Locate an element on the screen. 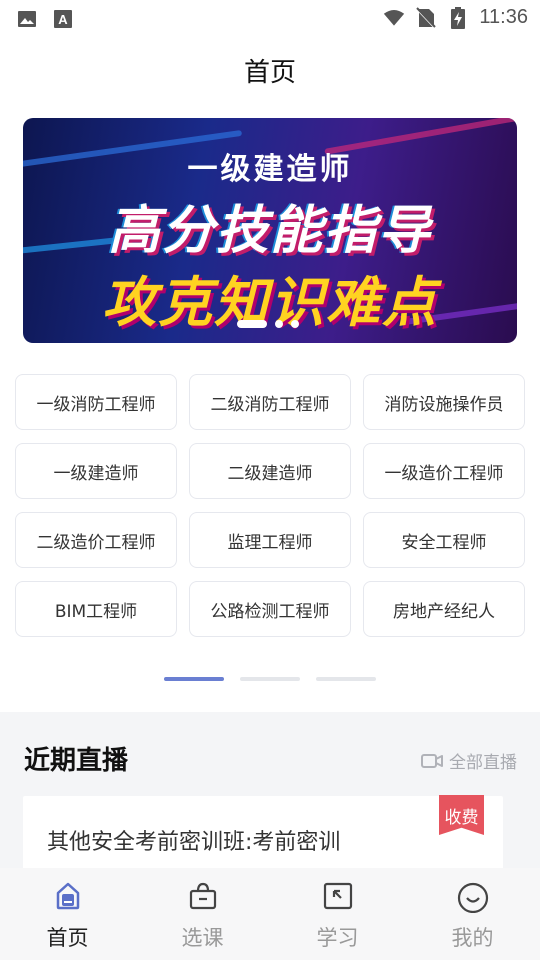  tab-home: 首页 is located at coordinates (67, 914).